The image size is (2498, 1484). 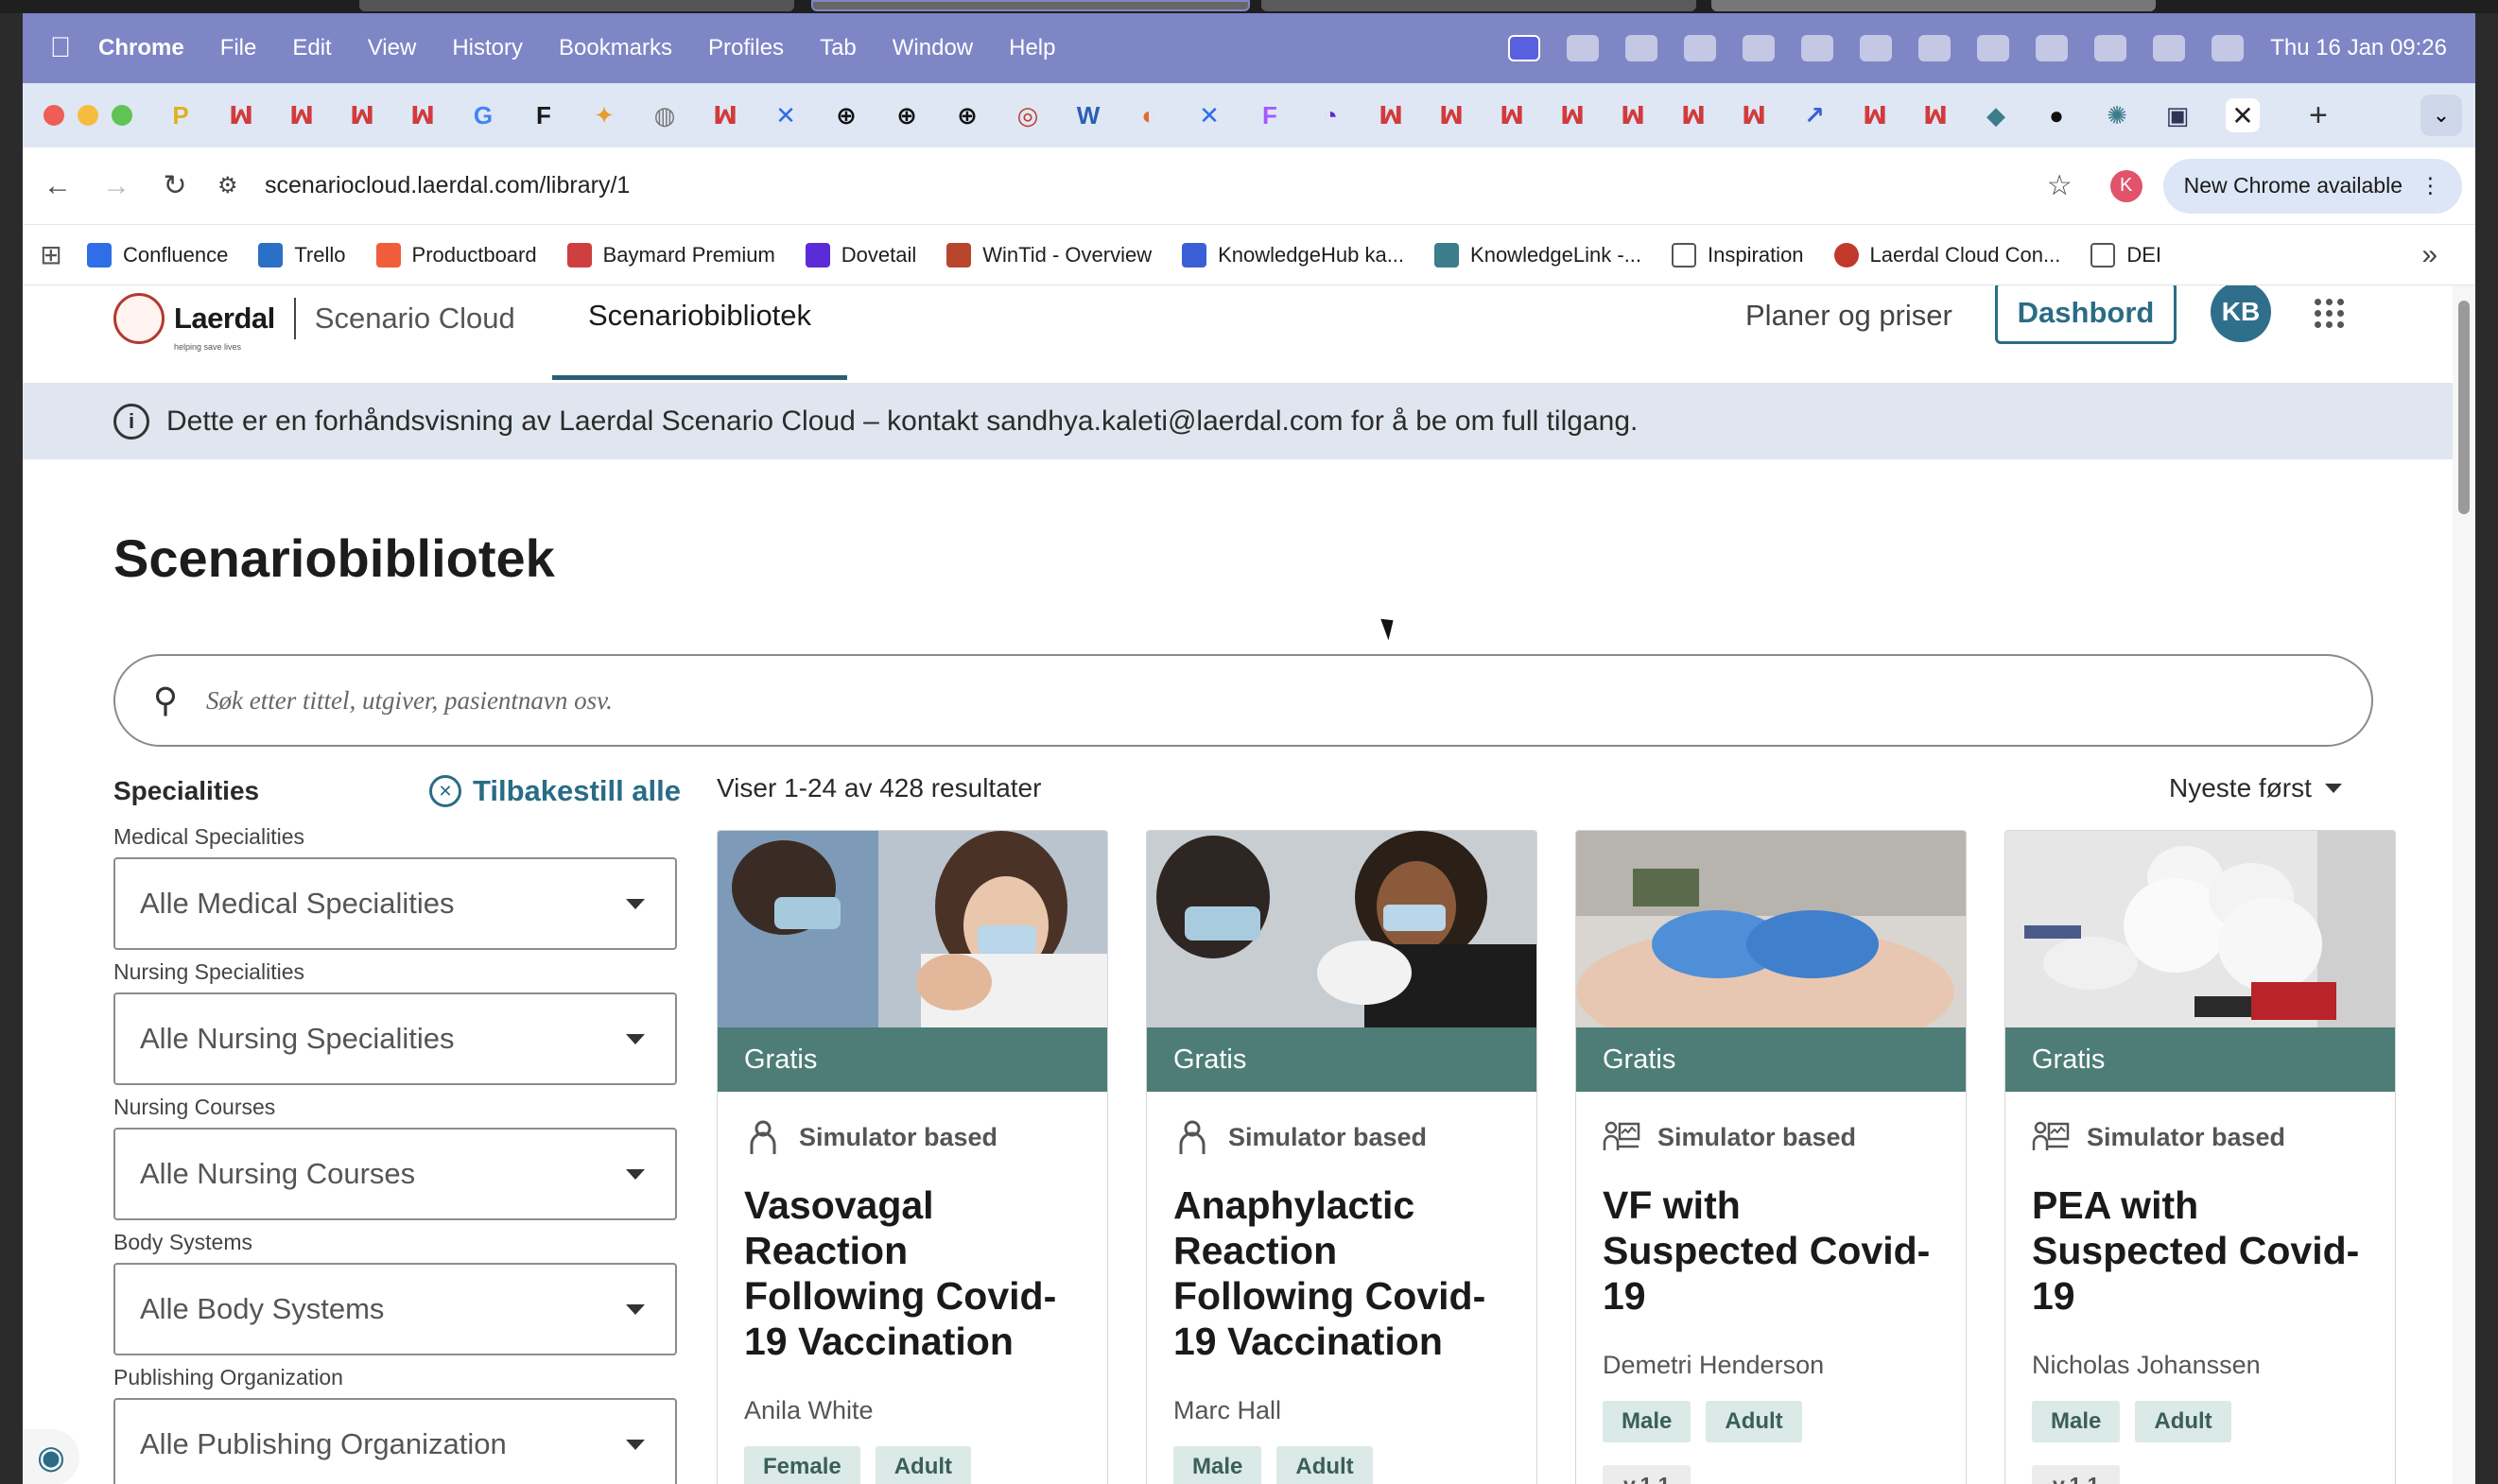 I want to click on screen-share-icon, so click(x=1524, y=48).